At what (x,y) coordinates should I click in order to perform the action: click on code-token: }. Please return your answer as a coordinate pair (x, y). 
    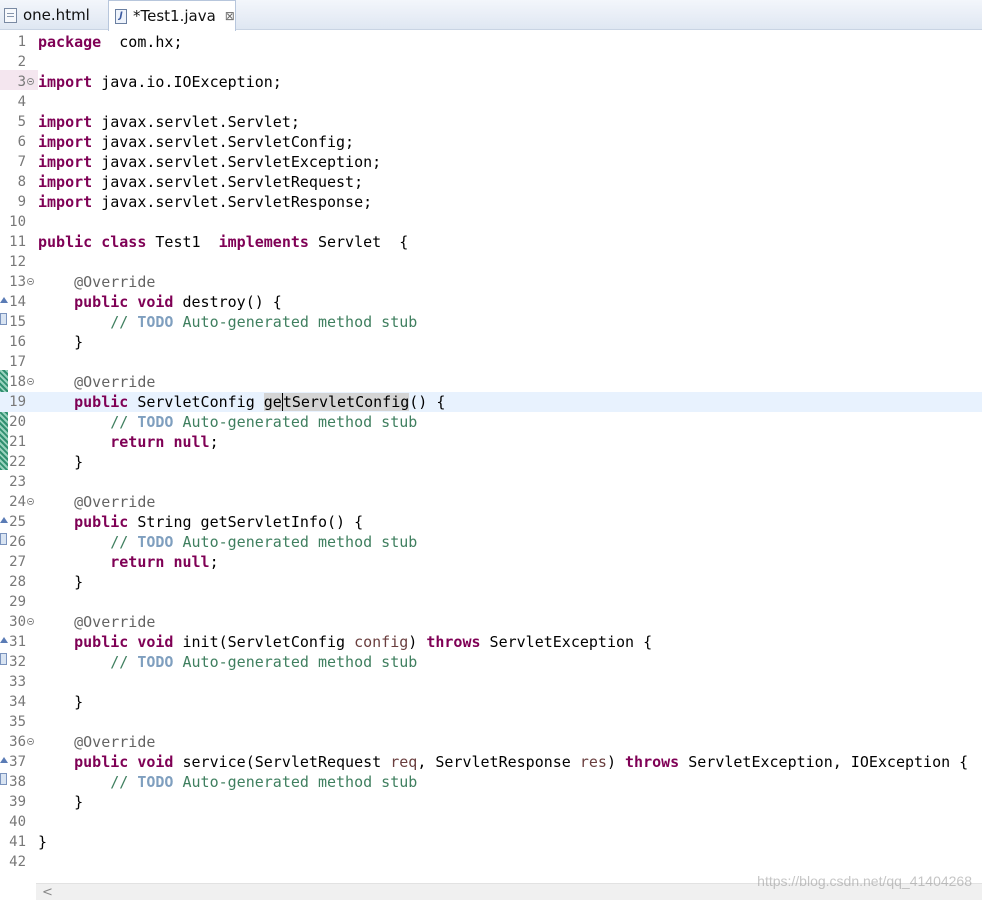
    Looking at the image, I should click on (61, 462).